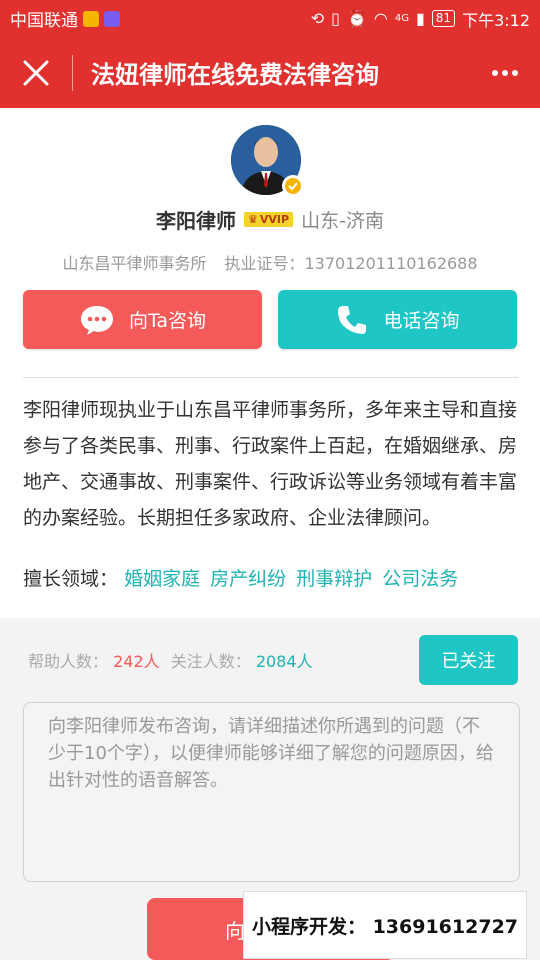  Describe the element at coordinates (264, 263) in the screenshot. I see `license-label: 执业证号：` at that location.